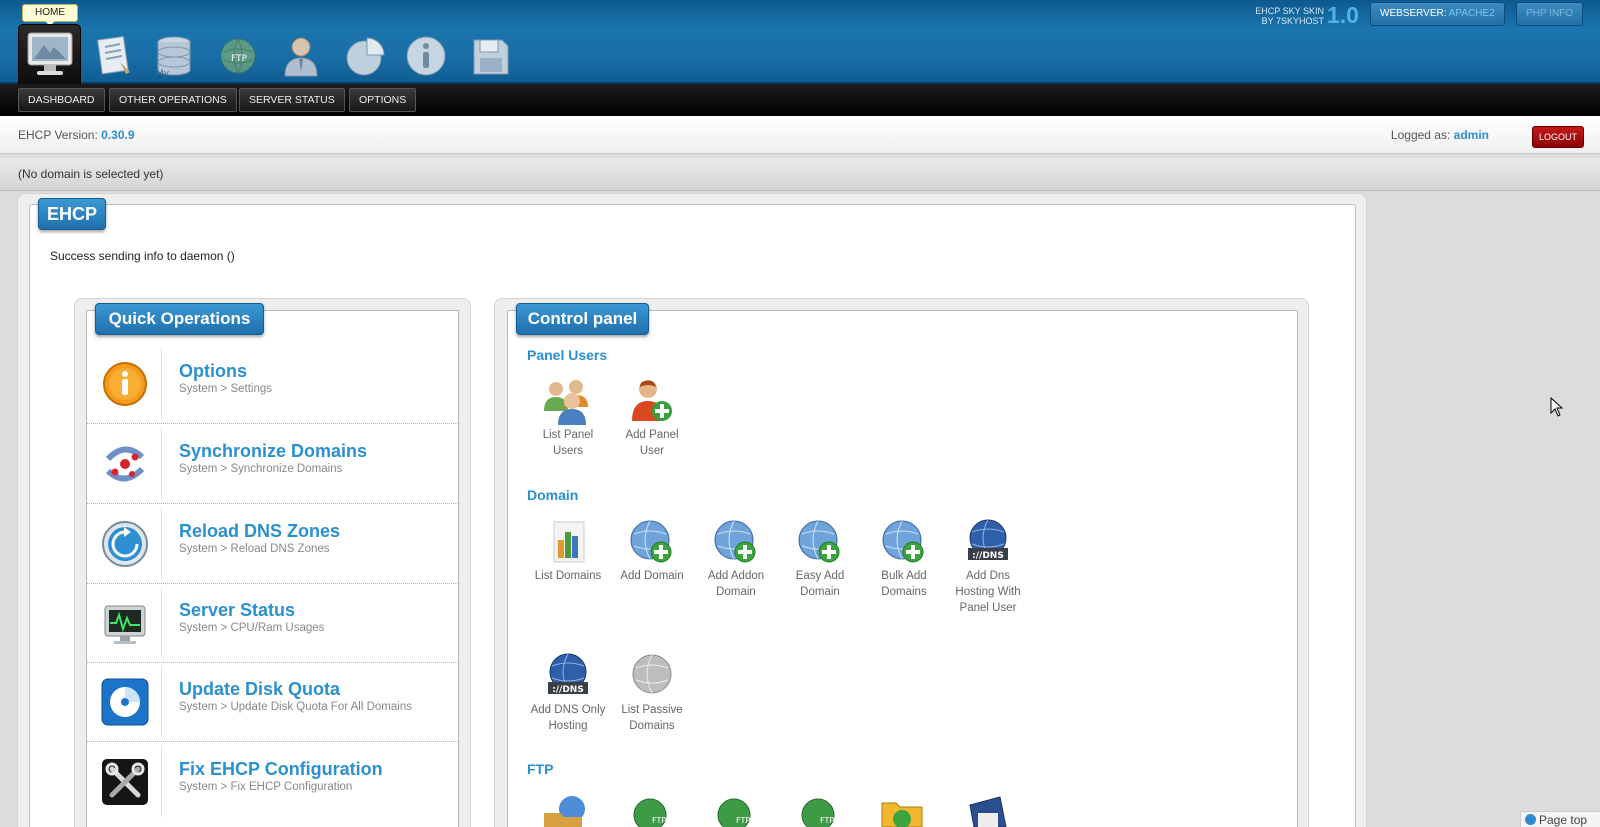  What do you see at coordinates (490, 56) in the screenshot?
I see `floppy-disk-icon` at bounding box center [490, 56].